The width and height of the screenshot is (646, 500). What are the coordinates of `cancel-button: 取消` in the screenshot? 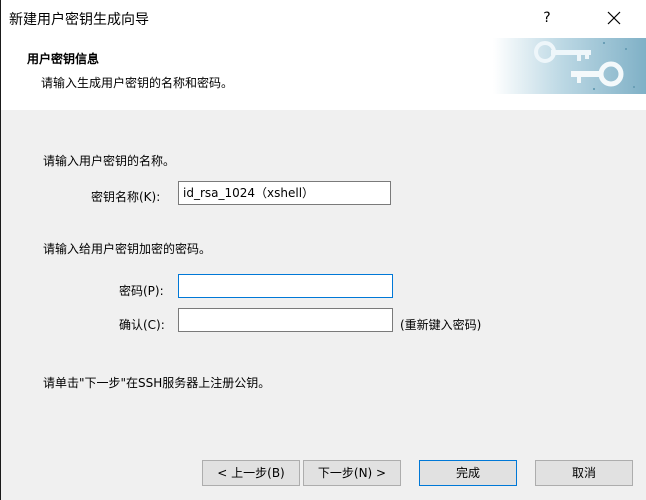 It's located at (584, 473).